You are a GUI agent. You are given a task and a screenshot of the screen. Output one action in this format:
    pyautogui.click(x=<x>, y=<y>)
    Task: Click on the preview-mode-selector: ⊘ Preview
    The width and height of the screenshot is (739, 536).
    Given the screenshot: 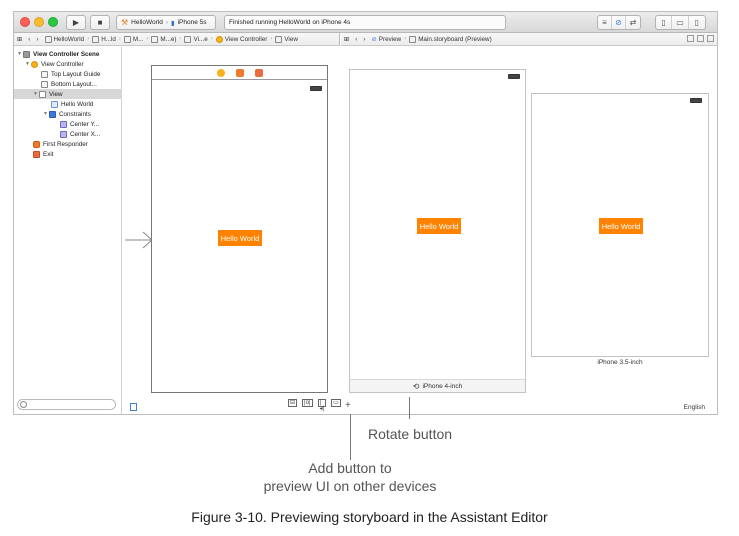 What is the action you would take?
    pyautogui.click(x=387, y=39)
    